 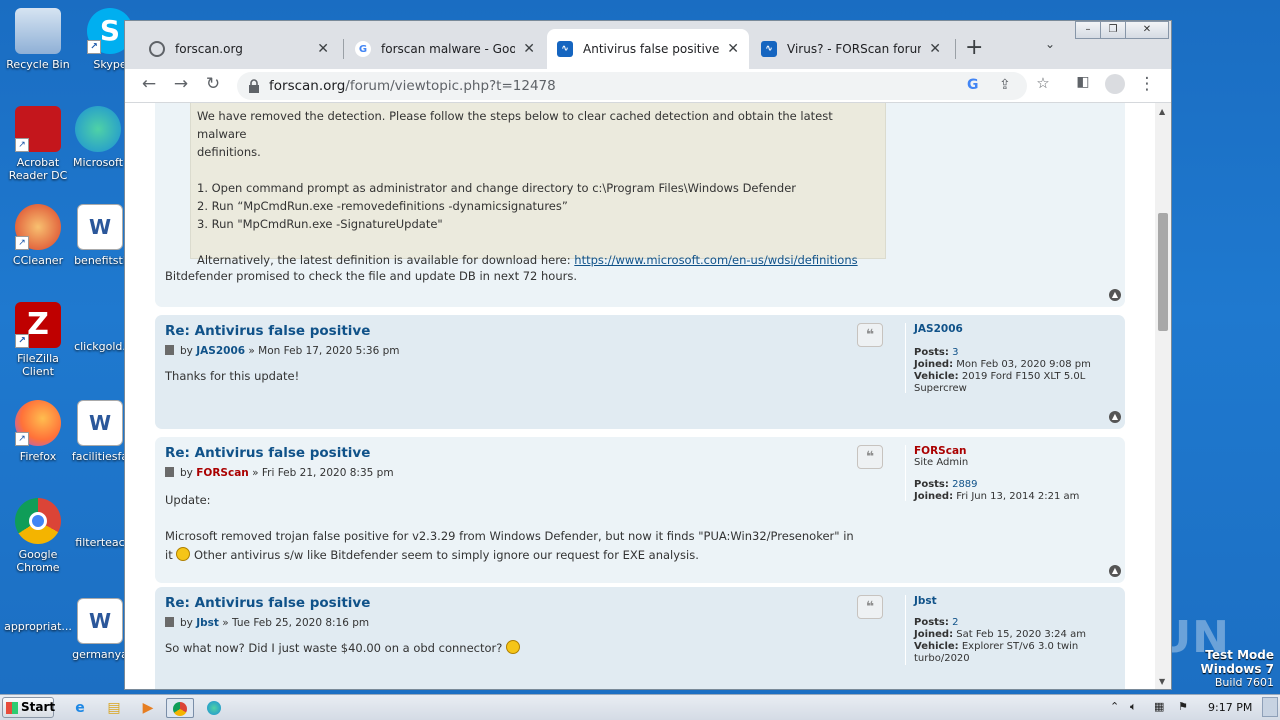 What do you see at coordinates (1115, 86) in the screenshot?
I see `profile-avatar-icon` at bounding box center [1115, 86].